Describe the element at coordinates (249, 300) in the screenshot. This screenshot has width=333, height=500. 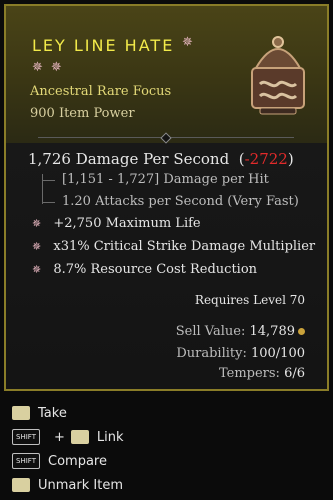
I see `level-requirement: Requires Level 70` at that location.